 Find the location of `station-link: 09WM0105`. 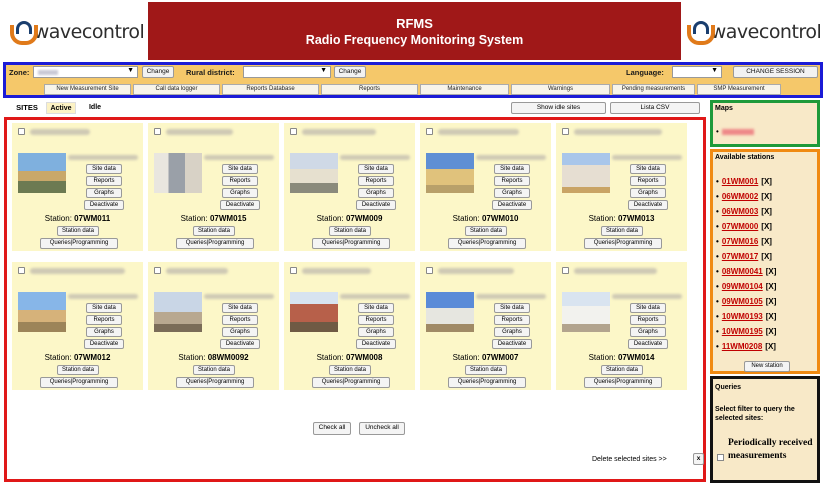

station-link: 09WM0105 is located at coordinates (742, 301).